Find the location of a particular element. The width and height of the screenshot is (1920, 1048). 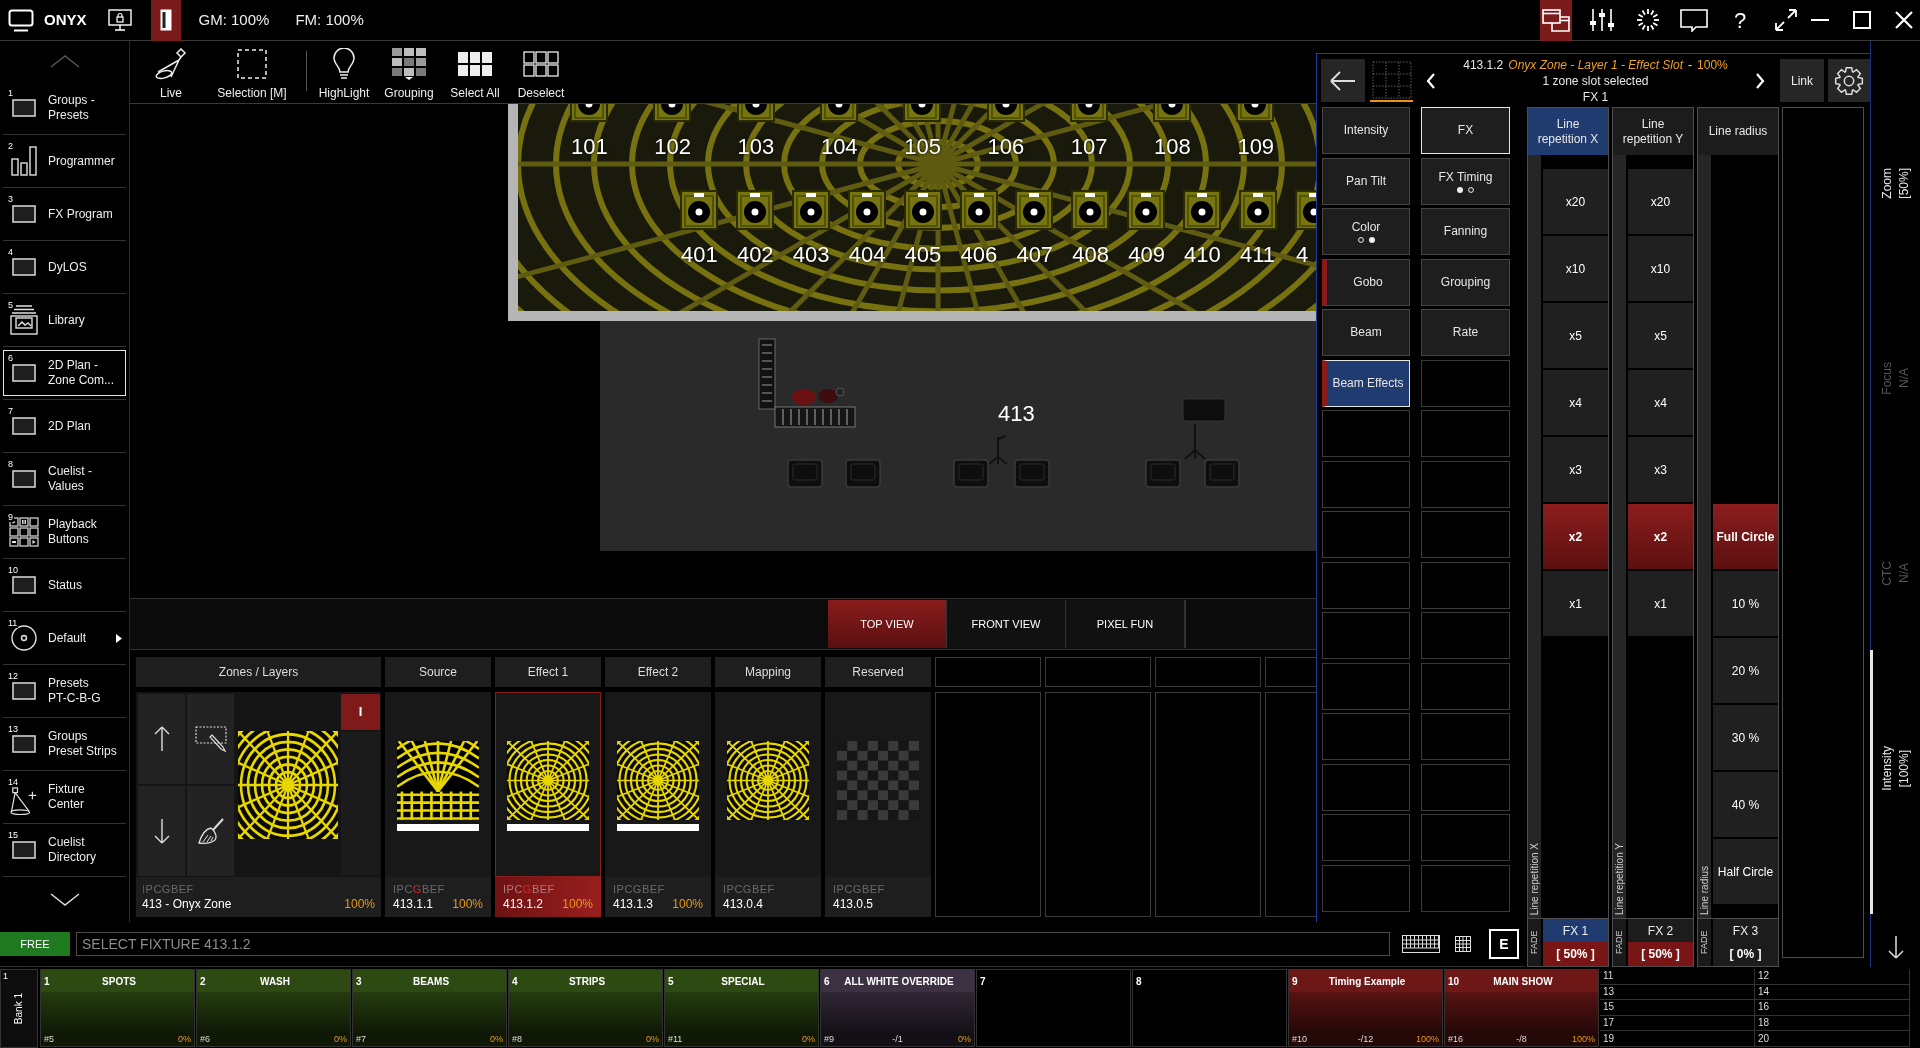

parameter-value: 20 % is located at coordinates (1745, 670).